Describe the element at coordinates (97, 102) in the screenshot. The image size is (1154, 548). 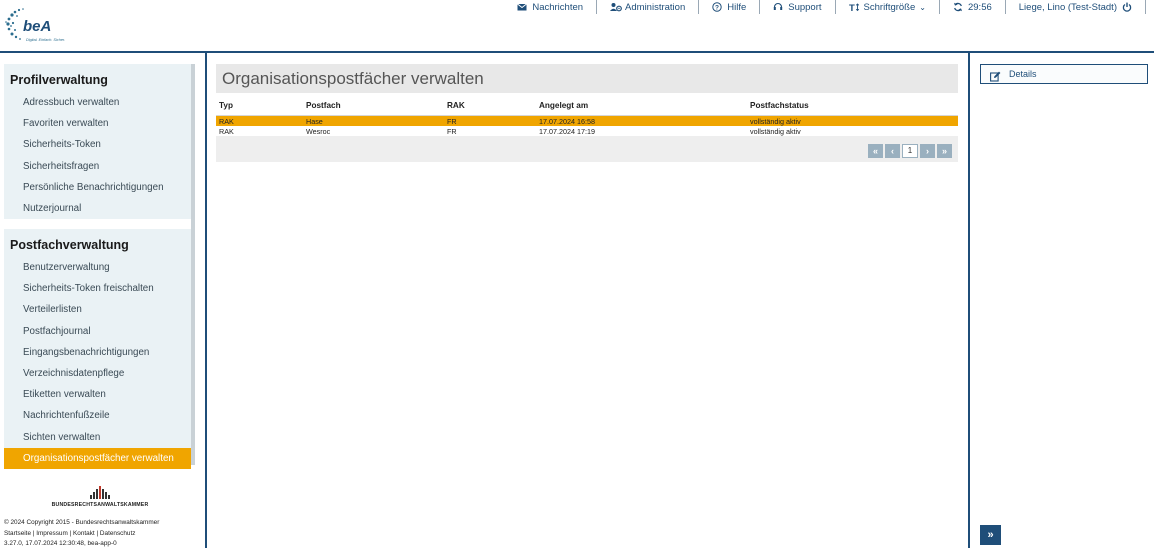
I see `sidebar-item-adressbuch: Adressbuch verwalten` at that location.